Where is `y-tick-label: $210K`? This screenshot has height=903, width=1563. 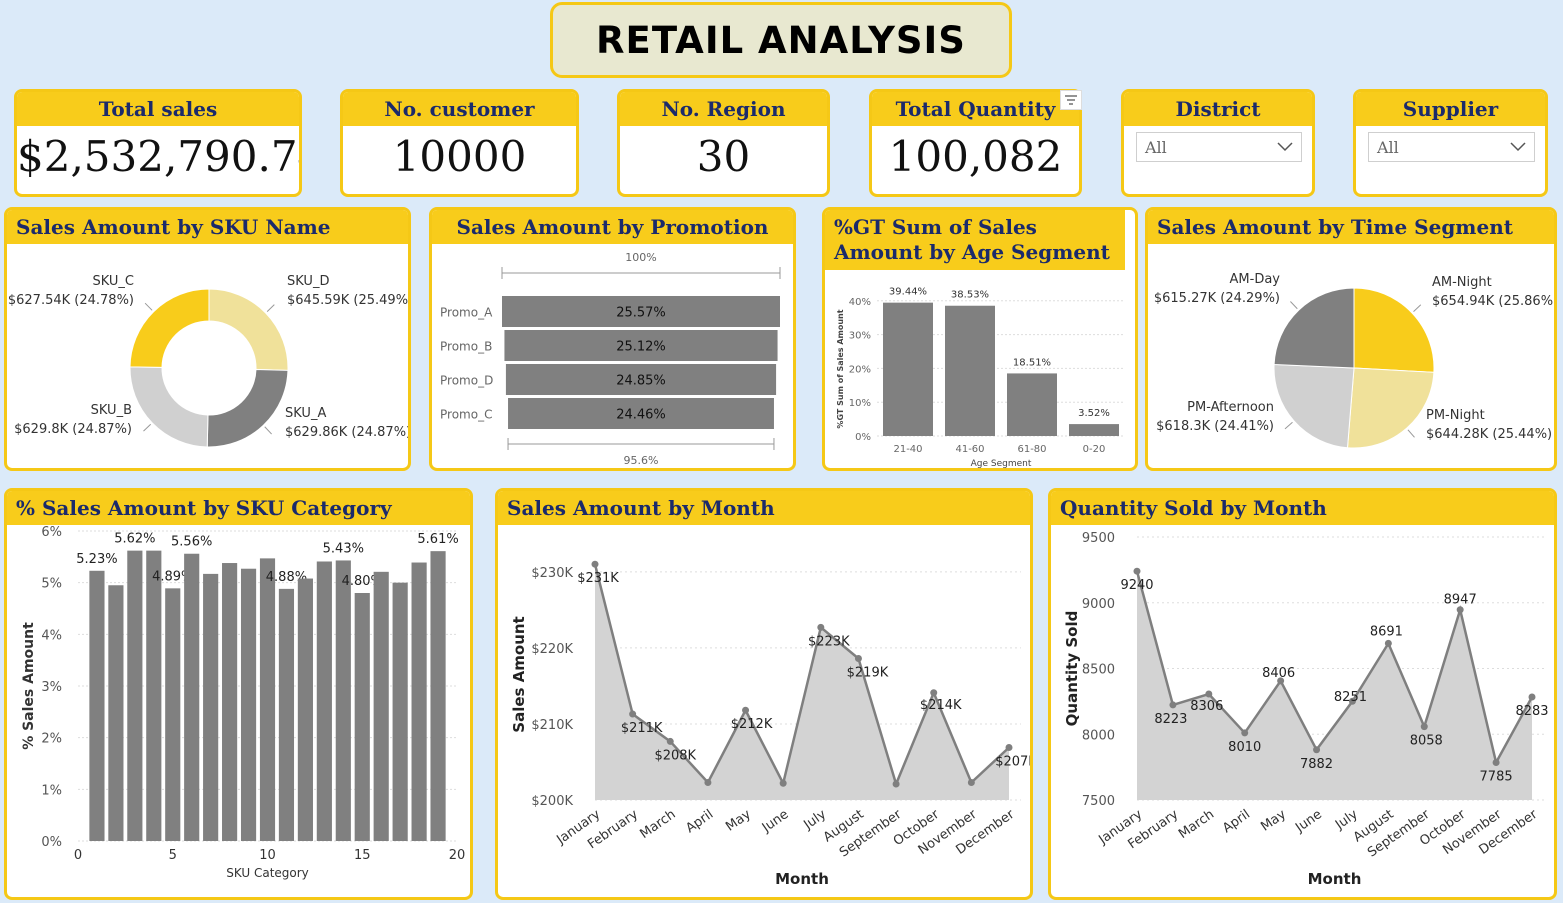 y-tick-label: $210K is located at coordinates (552, 725).